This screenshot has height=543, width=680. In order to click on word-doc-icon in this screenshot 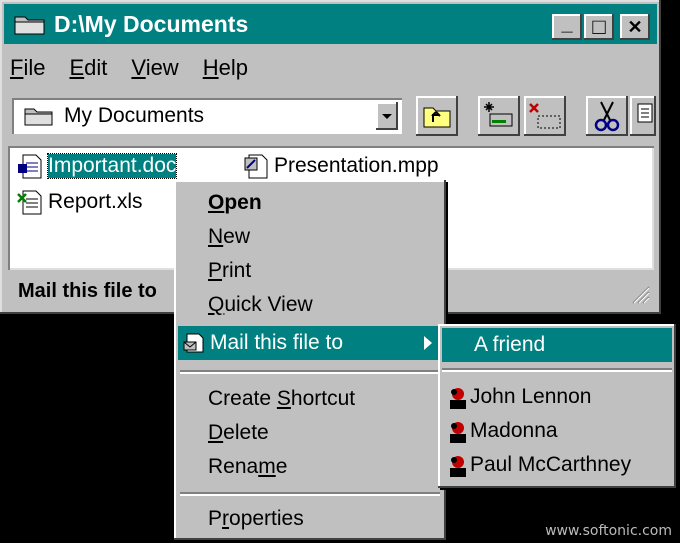, I will do `click(30, 166)`.